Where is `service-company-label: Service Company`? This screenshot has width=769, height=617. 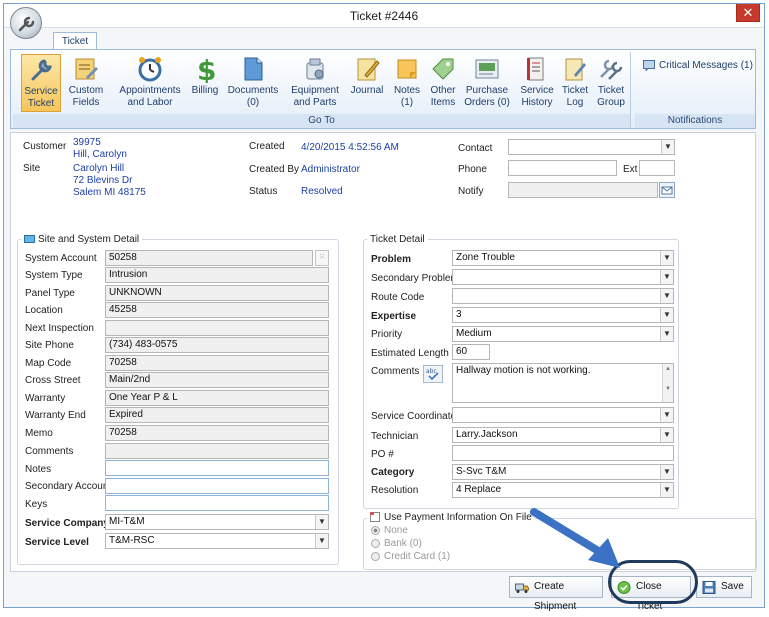 service-company-label: Service Company is located at coordinates (67, 523).